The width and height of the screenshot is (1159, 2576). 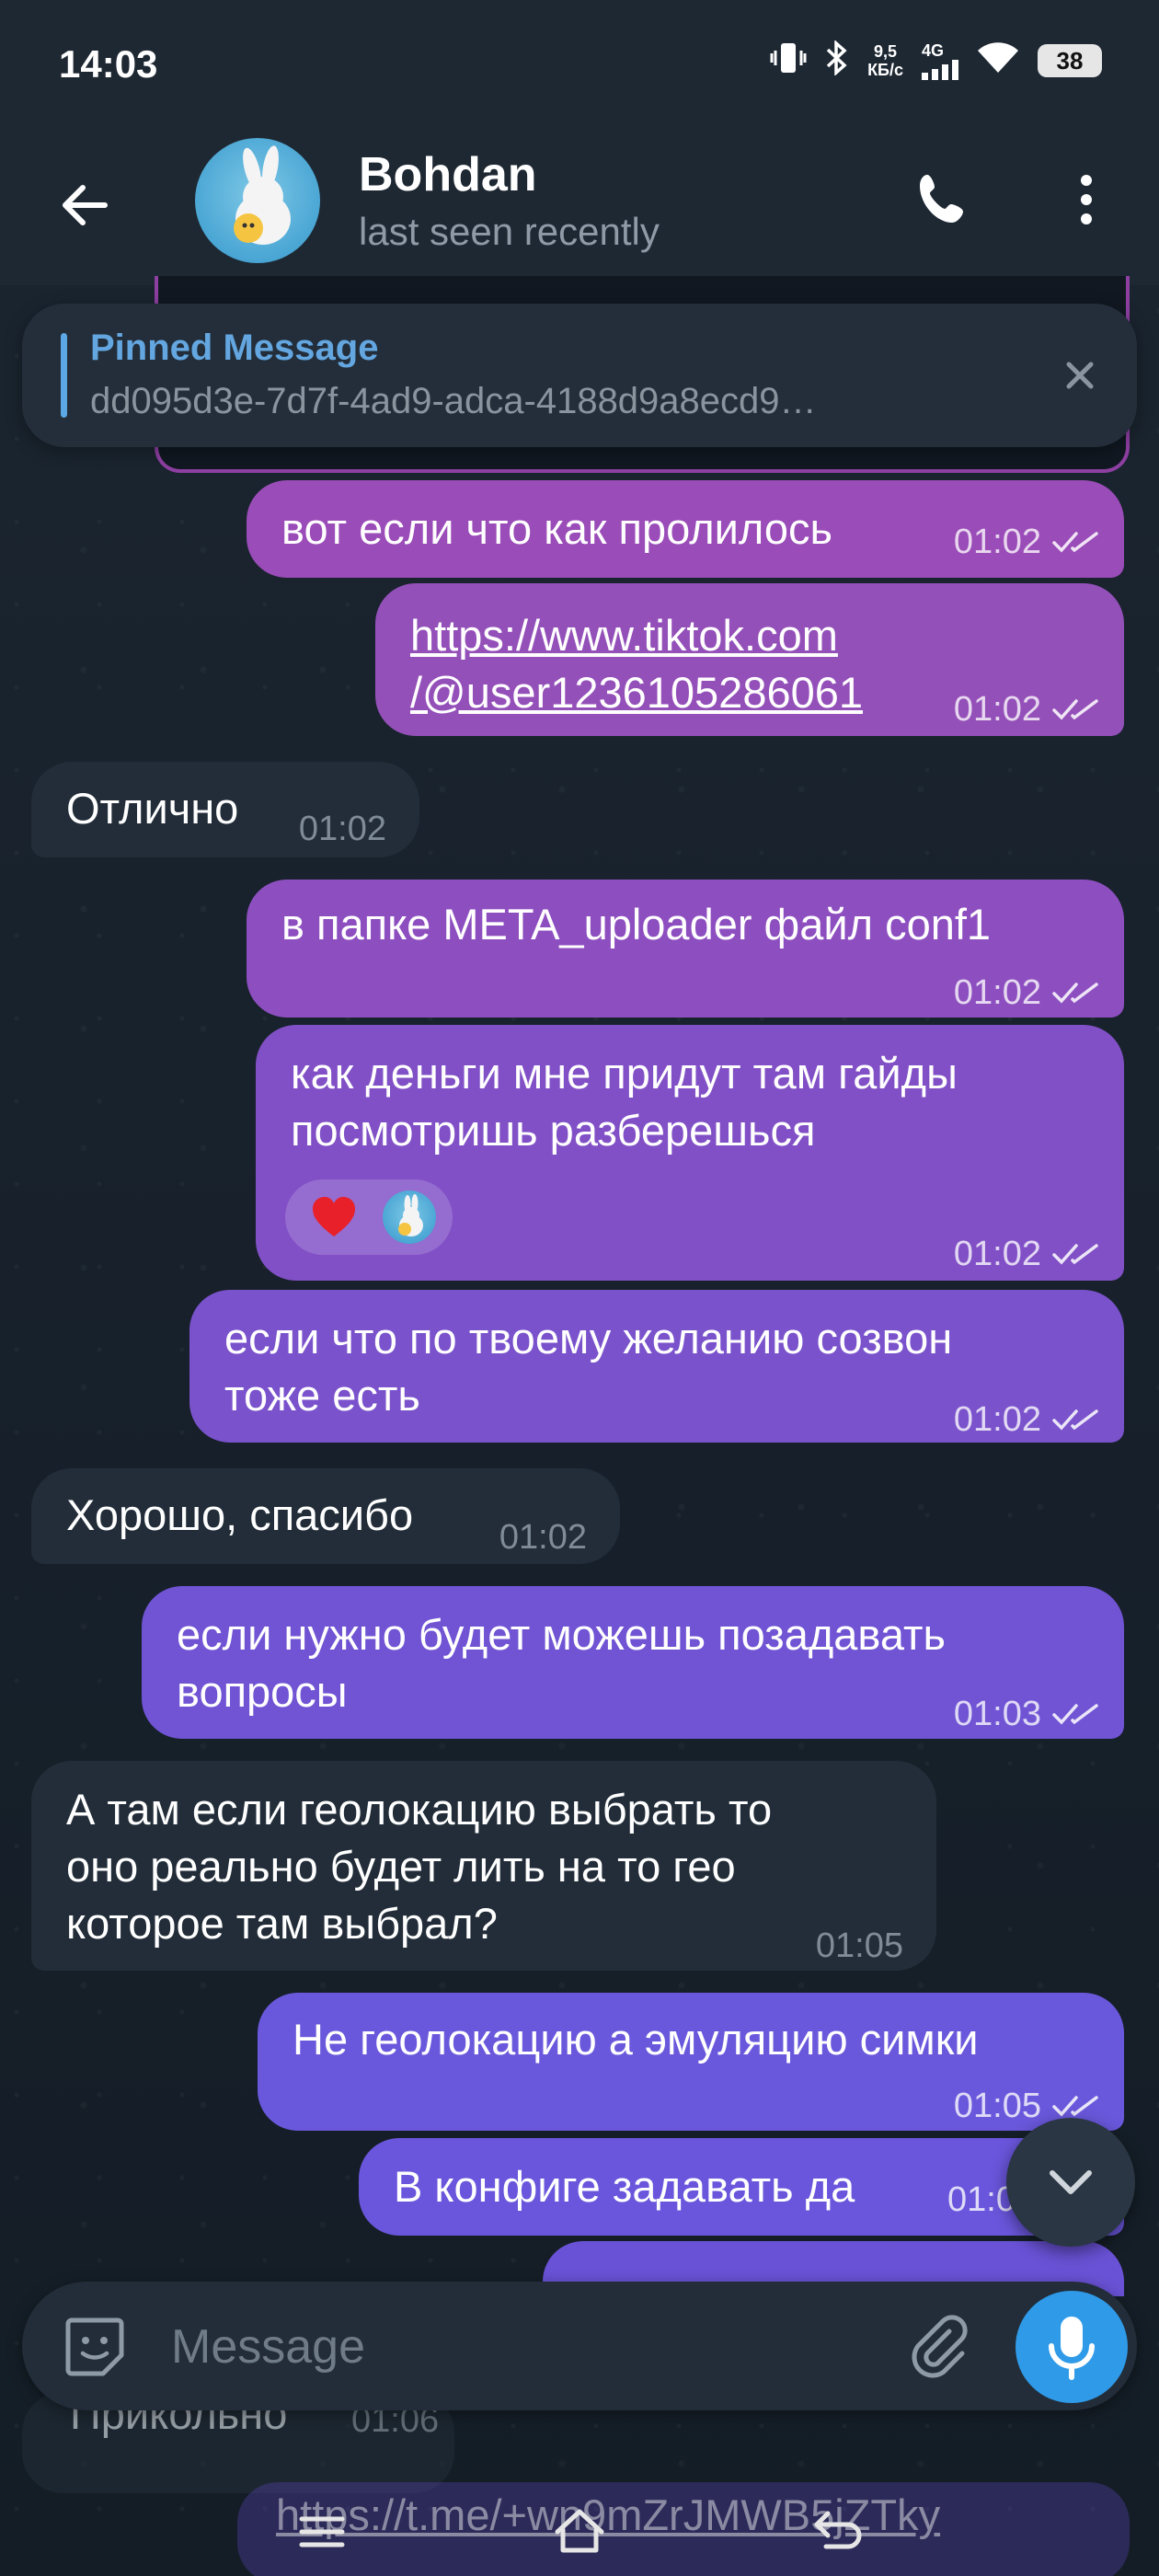 I want to click on message-outgoing: вот если что как пролилось 01:02, so click(x=685, y=529).